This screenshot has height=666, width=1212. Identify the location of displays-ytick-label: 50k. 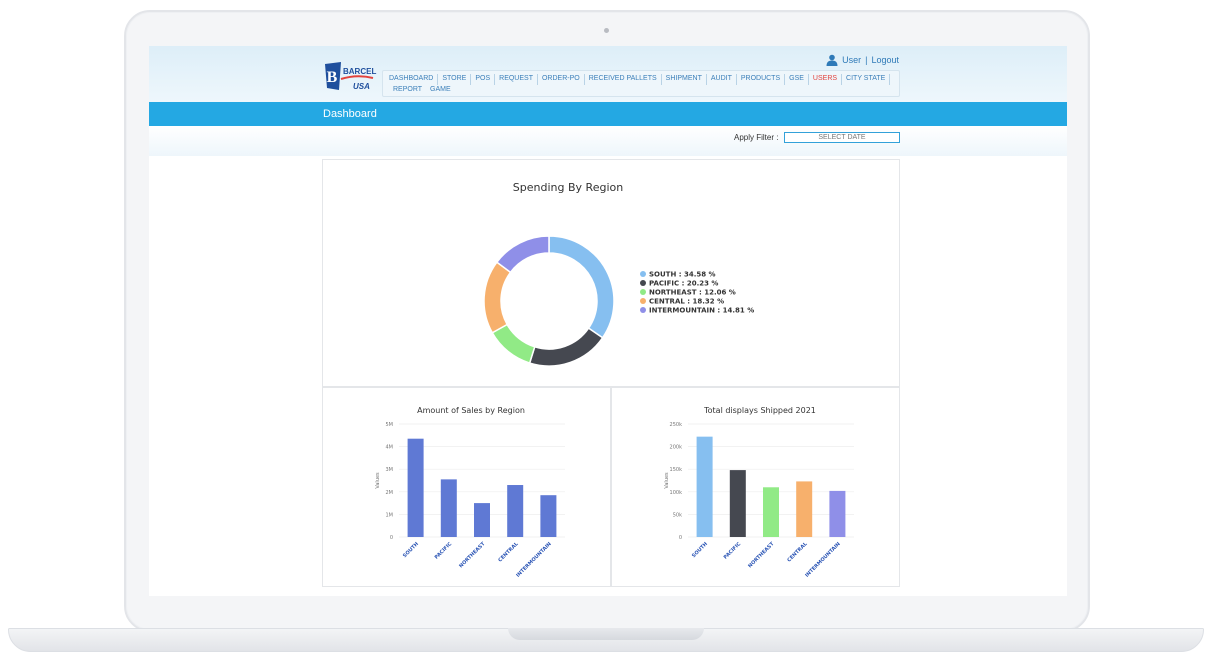
(677, 515).